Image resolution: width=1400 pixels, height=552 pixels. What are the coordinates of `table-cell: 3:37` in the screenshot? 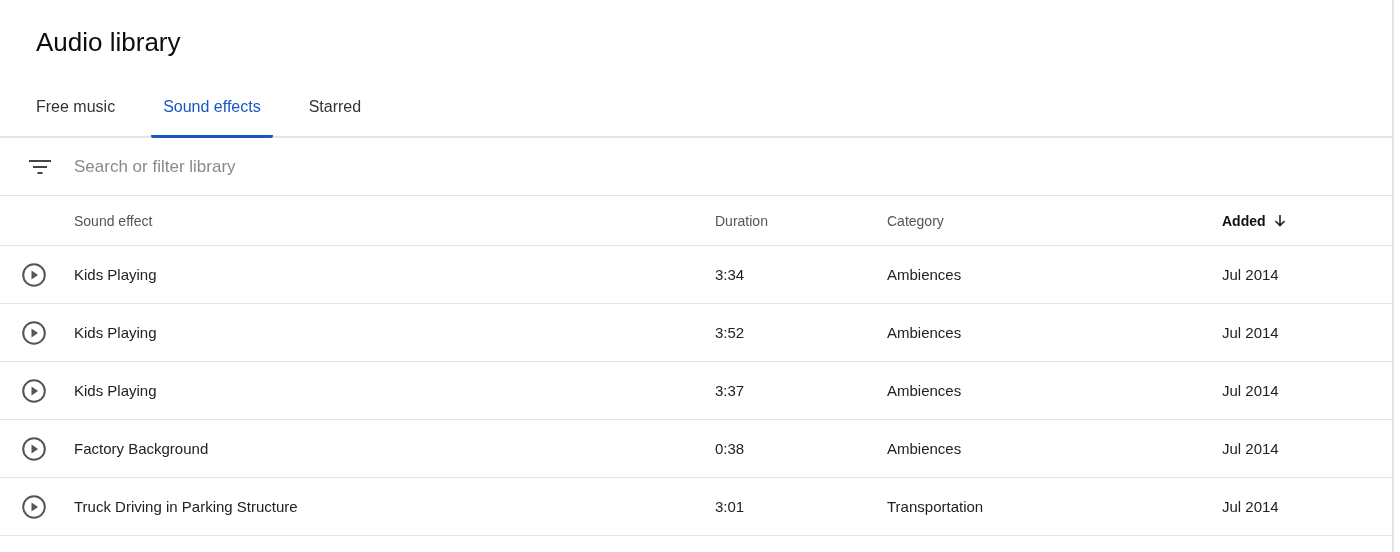 It's located at (730, 390).